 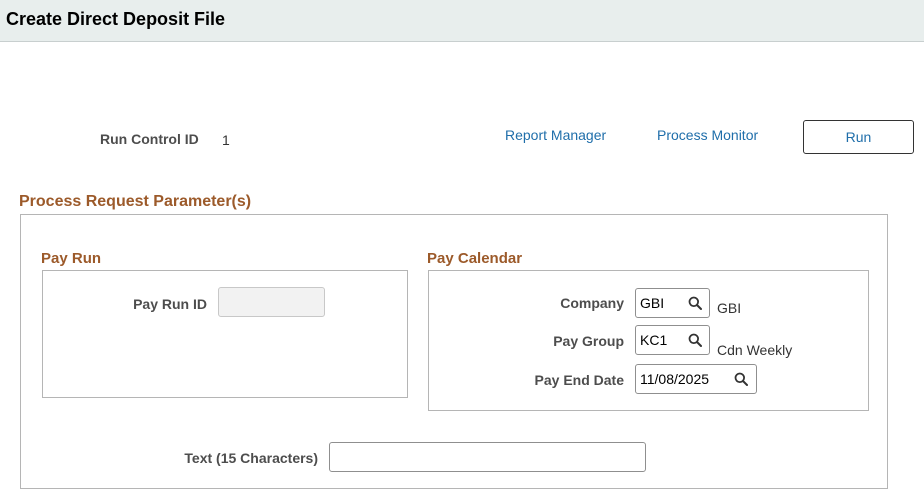 What do you see at coordinates (695, 303) in the screenshot?
I see `company-search-icon` at bounding box center [695, 303].